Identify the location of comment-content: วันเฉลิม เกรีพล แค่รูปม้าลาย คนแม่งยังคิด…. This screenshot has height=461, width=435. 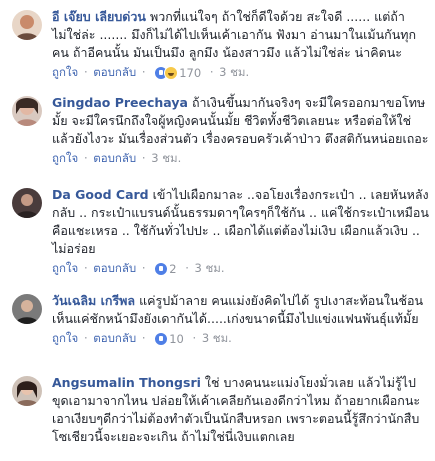
(240, 310).